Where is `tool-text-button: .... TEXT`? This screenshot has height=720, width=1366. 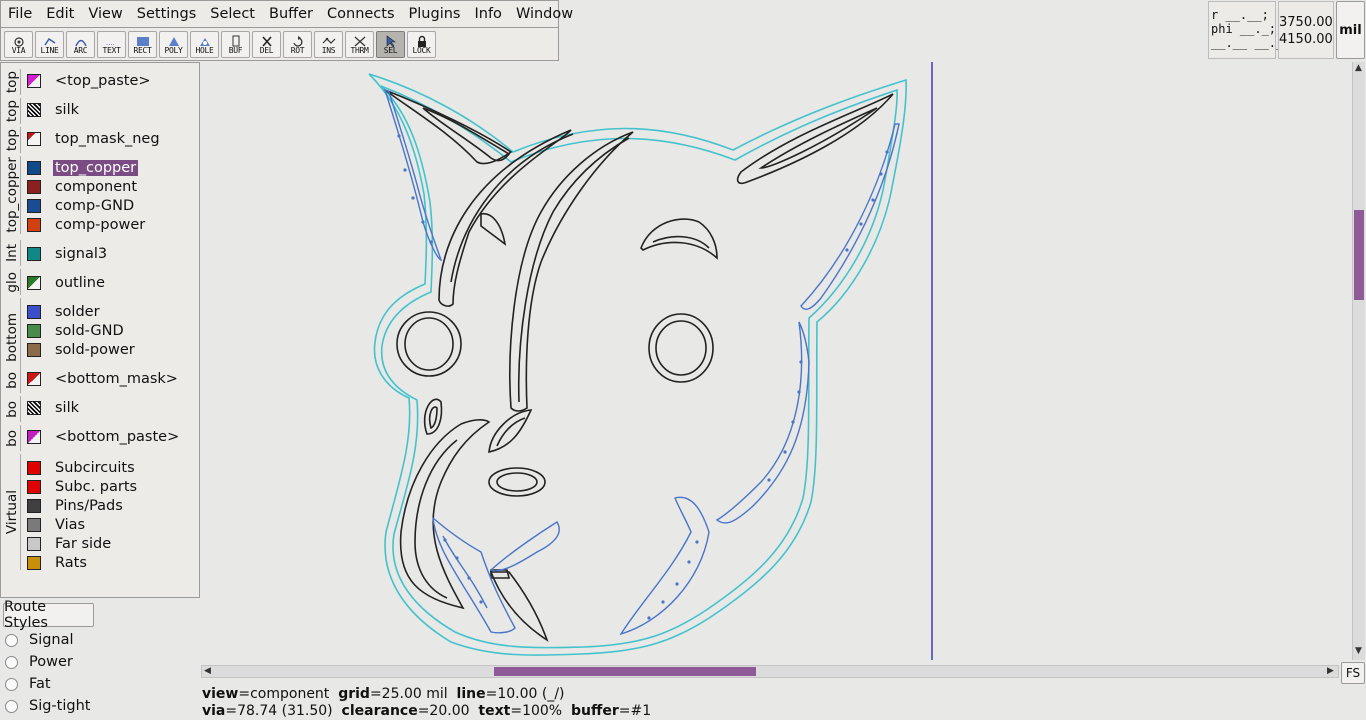 tool-text-button: .... TEXT is located at coordinates (111, 44).